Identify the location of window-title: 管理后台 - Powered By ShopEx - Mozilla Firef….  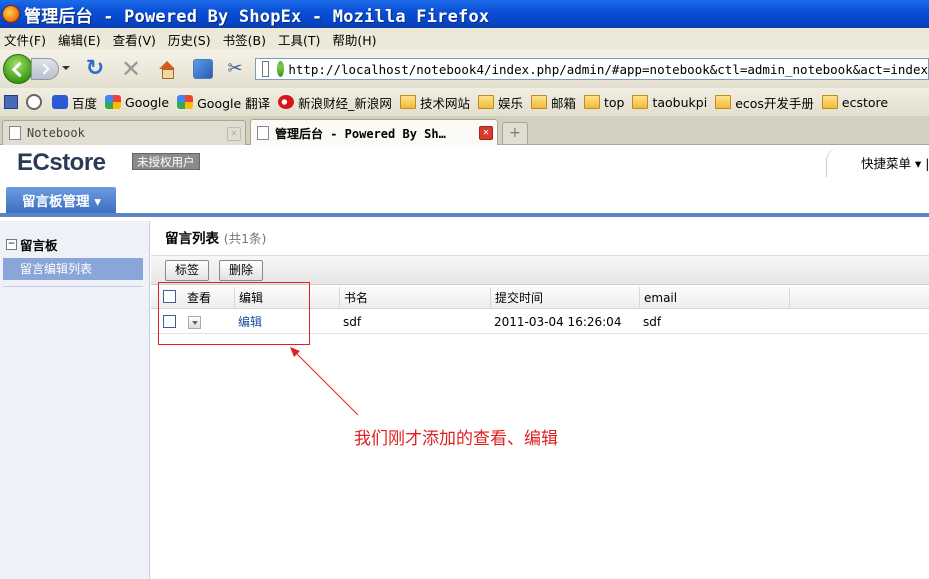
(257, 16).